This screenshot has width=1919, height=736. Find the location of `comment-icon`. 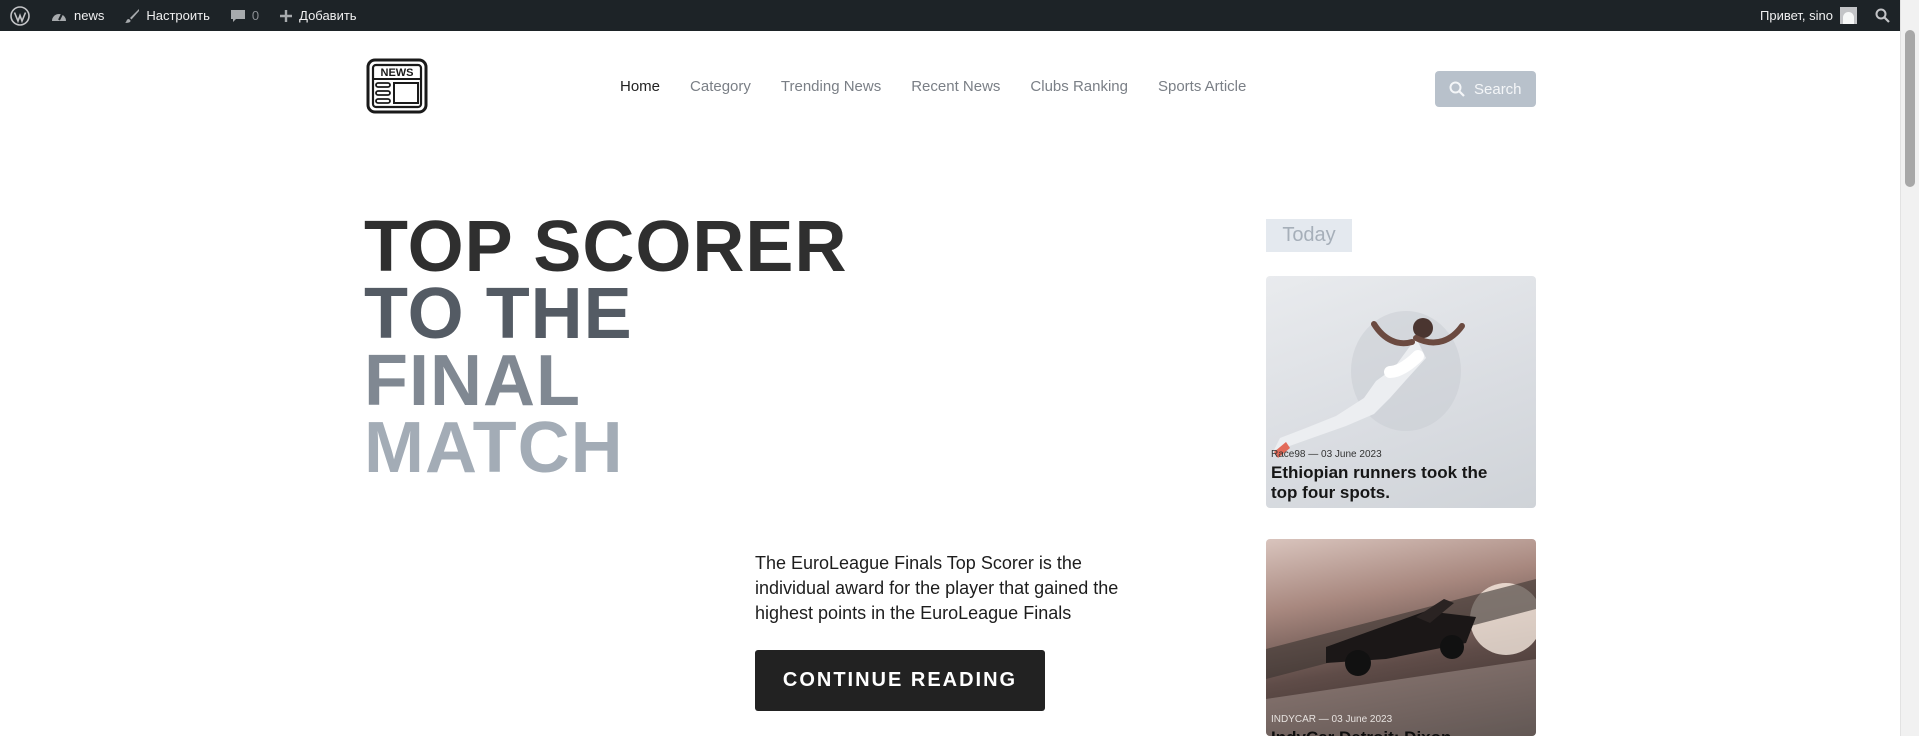

comment-icon is located at coordinates (237, 15).